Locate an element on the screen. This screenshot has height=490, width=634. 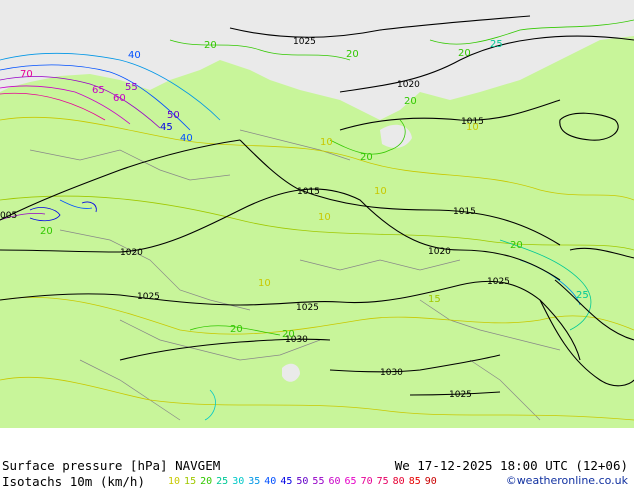
legend-value: 35 is located at coordinates (254, 481).